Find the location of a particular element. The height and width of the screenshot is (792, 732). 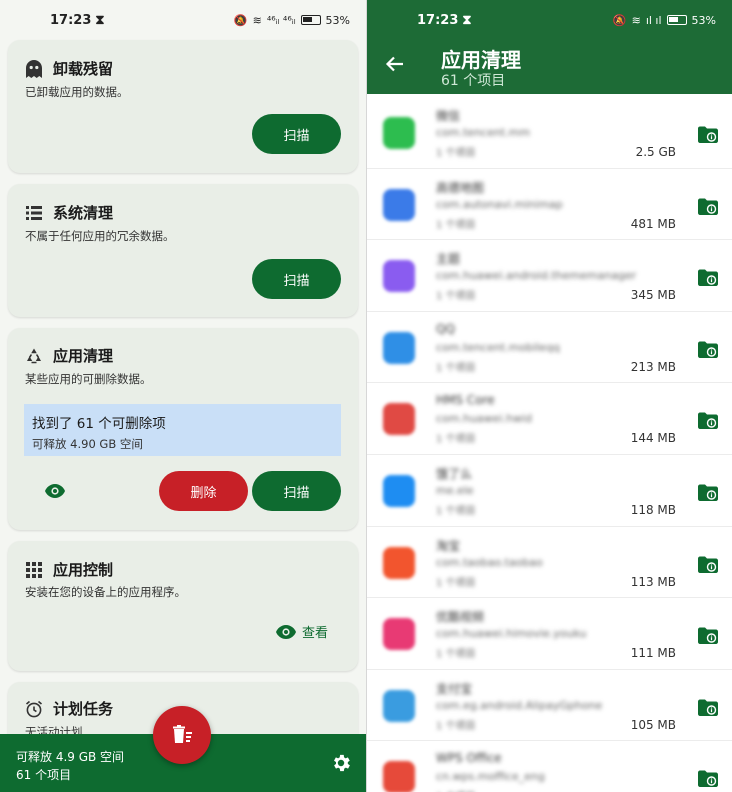

status-time: 17:23 is located at coordinates (438, 20).